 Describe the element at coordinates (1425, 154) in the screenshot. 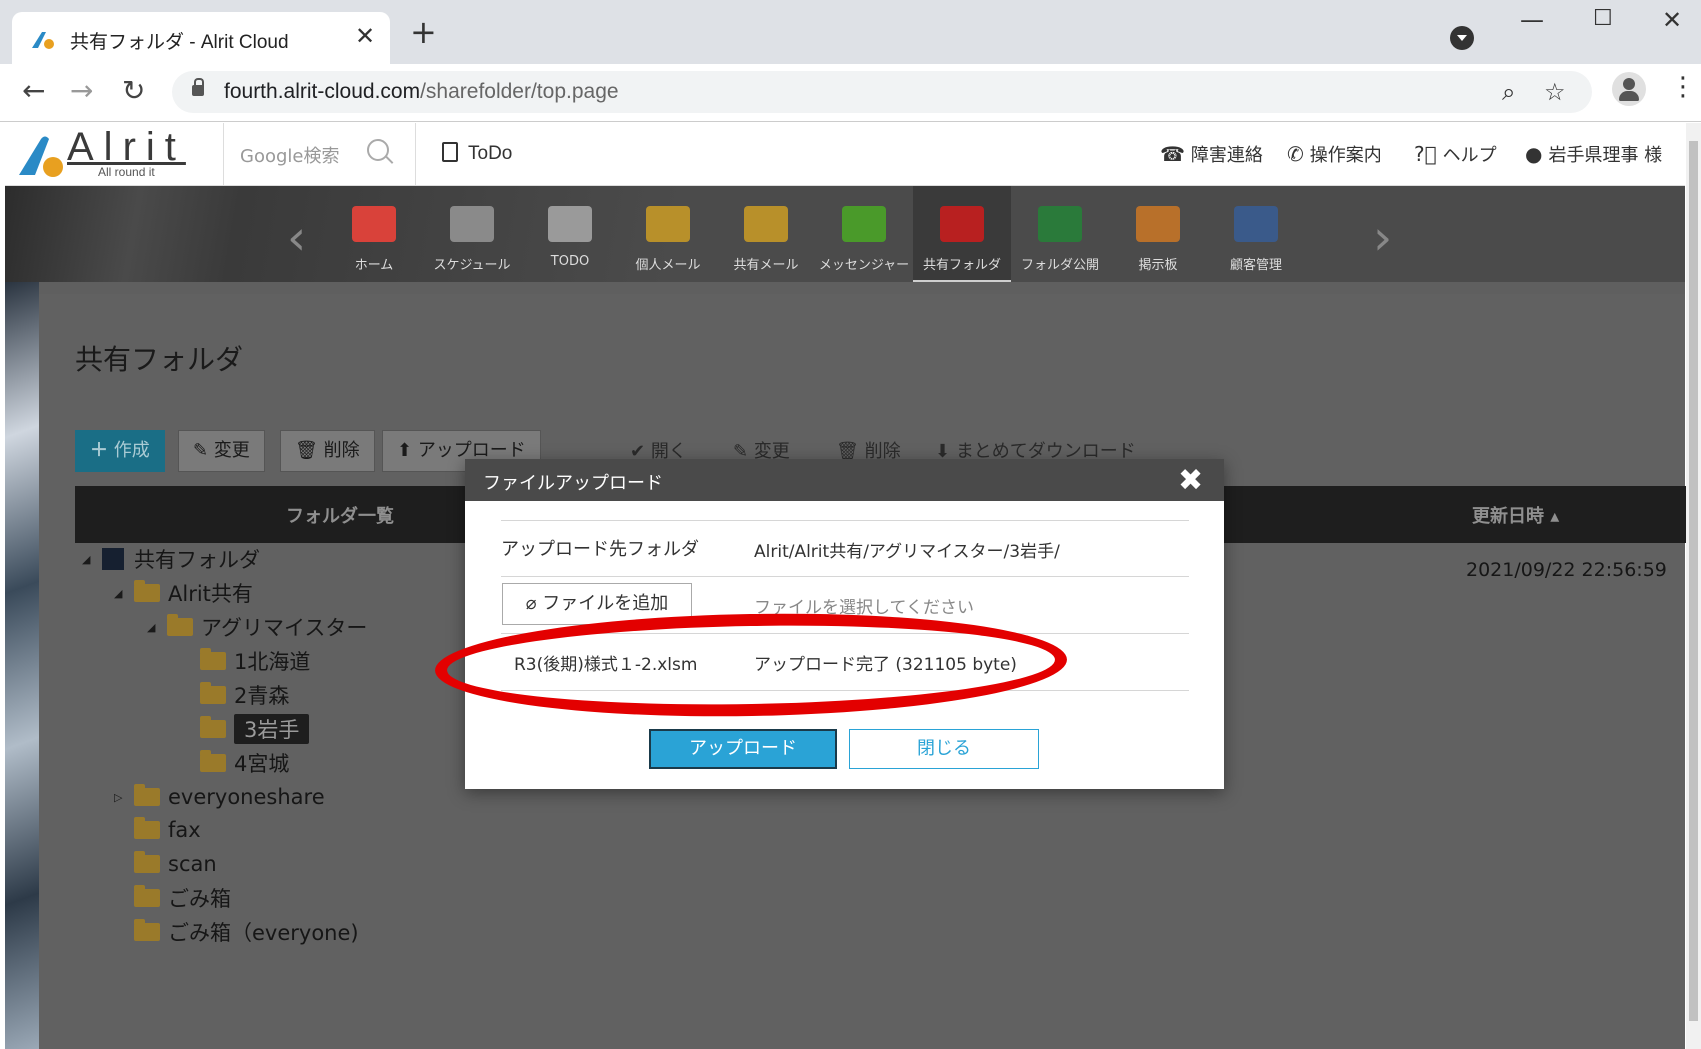

I see `help-icon: ?⃝` at that location.